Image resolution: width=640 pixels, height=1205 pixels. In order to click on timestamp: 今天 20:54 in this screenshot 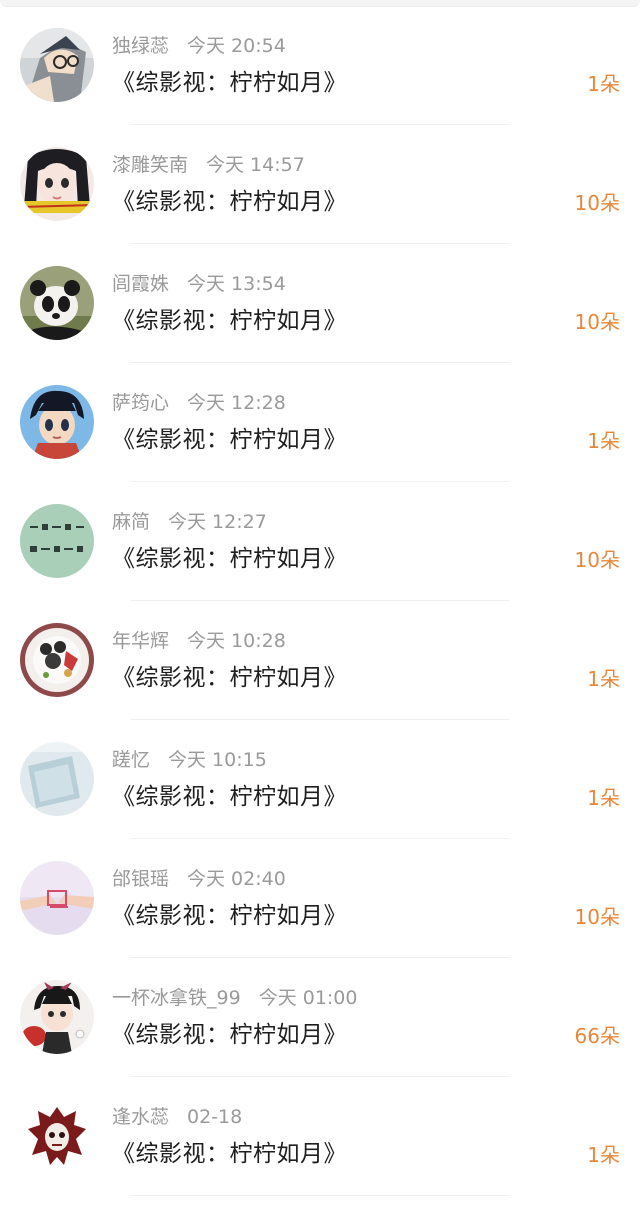, I will do `click(236, 46)`.